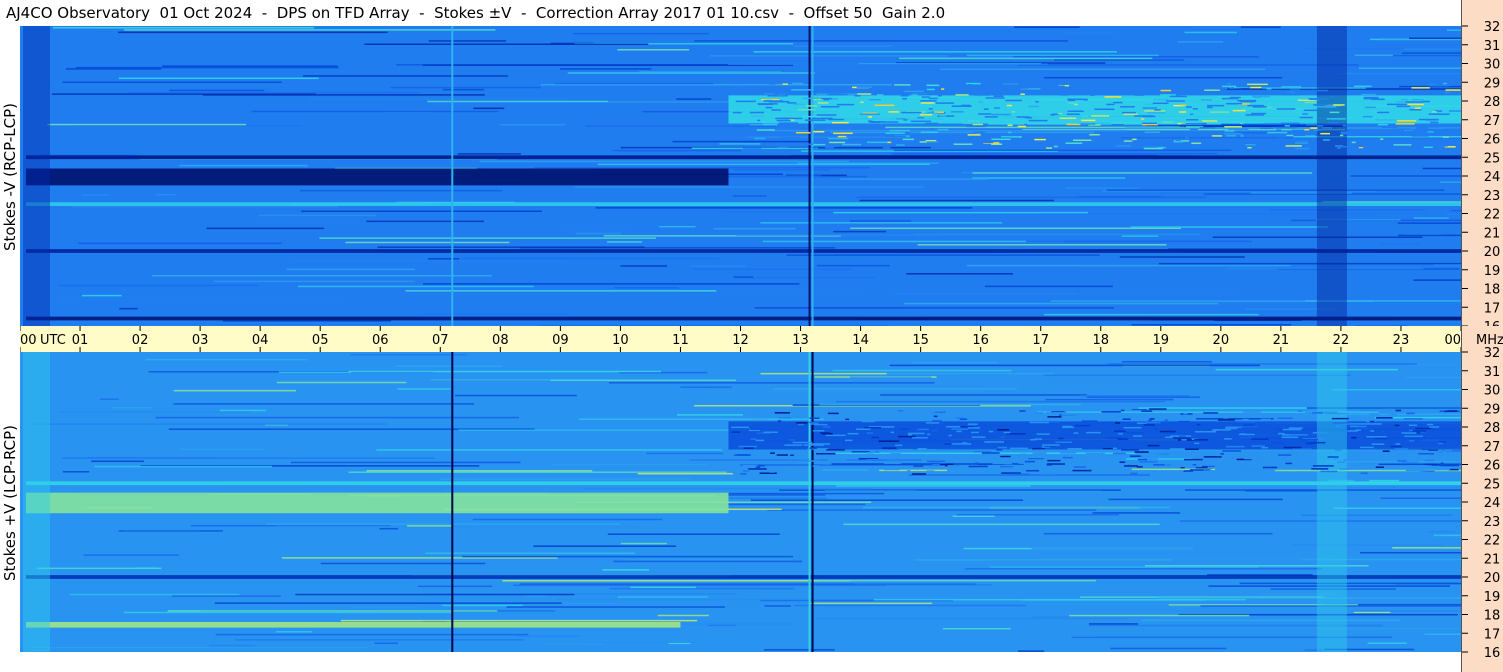 The width and height of the screenshot is (1503, 672). I want to click on frequency-axis-unit: MHz, so click(1489, 340).